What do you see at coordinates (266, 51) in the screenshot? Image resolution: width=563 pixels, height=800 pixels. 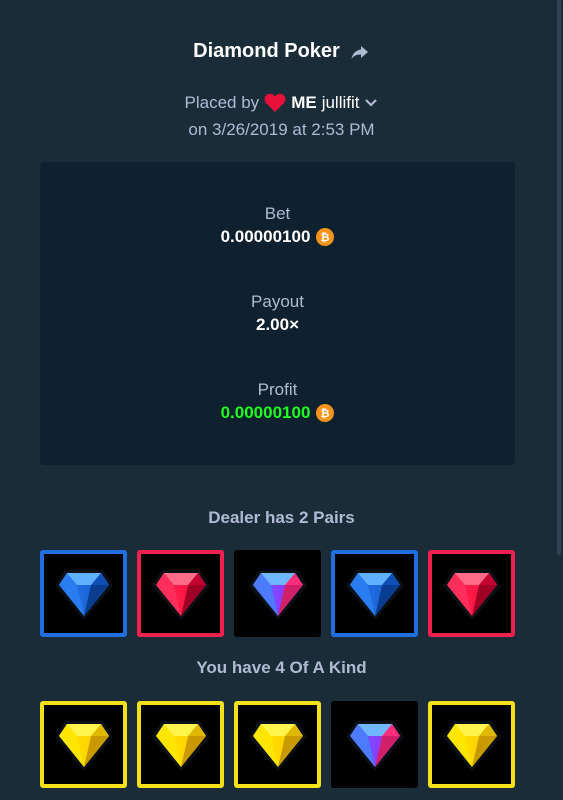 I see `page-title: Diamond Poker` at bounding box center [266, 51].